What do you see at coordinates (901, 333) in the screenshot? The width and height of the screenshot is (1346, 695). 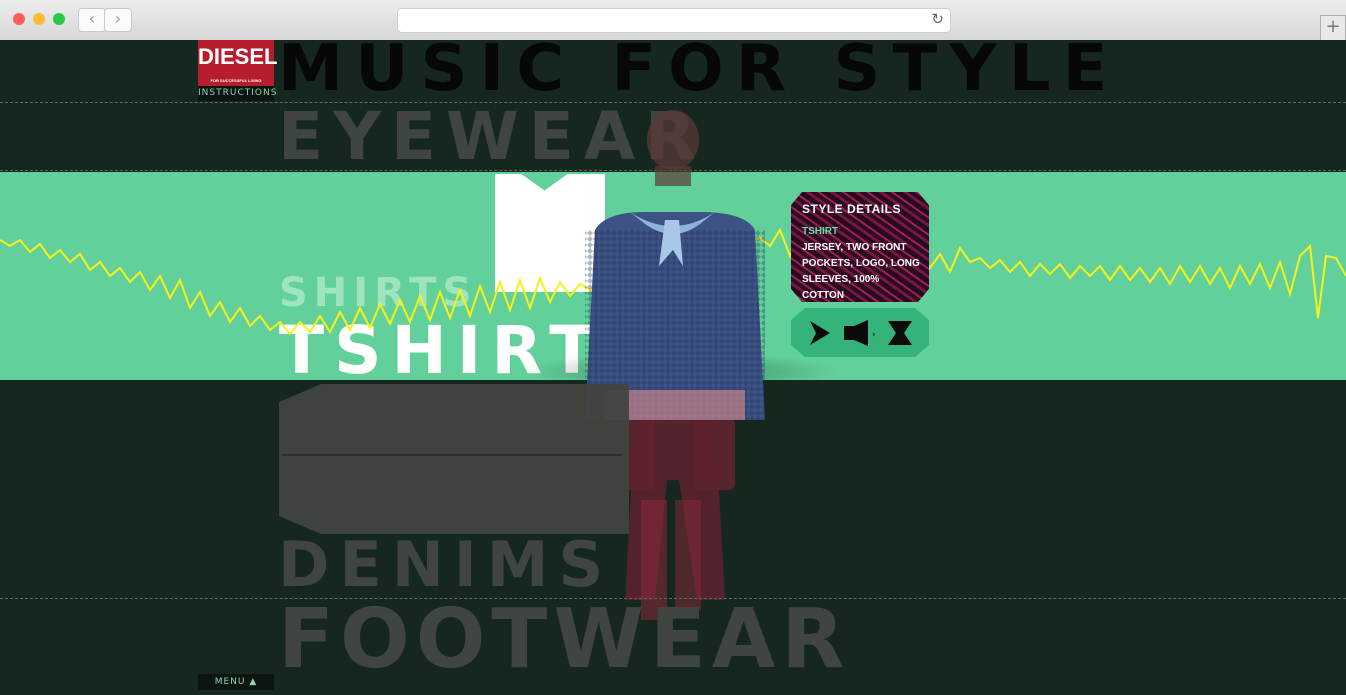 I see `bowtie-close-icon` at bounding box center [901, 333].